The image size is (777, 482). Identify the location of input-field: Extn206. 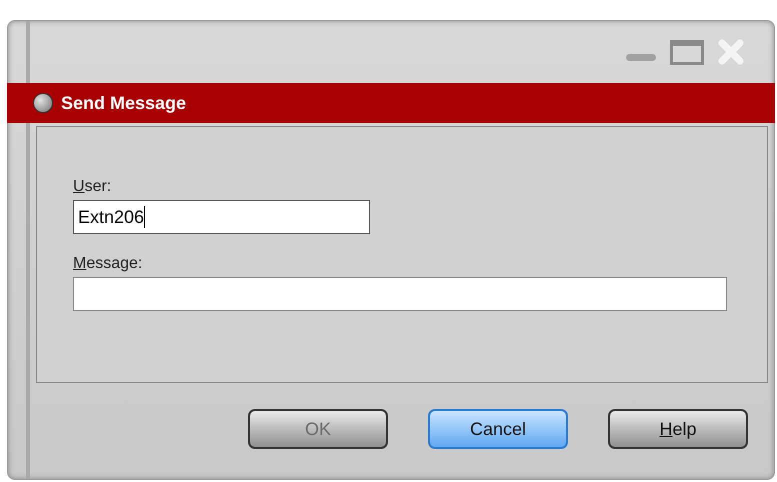
(221, 217).